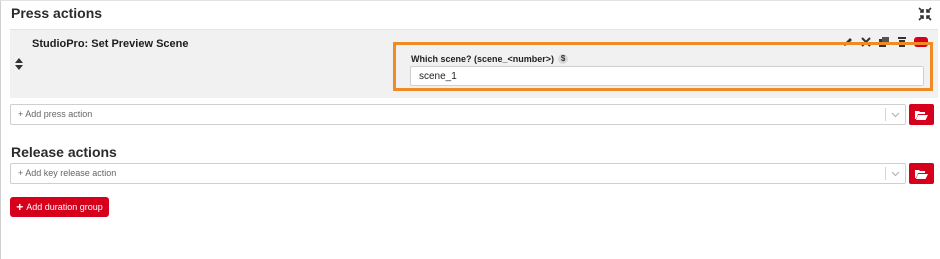 This screenshot has height=259, width=940. I want to click on scene-field-label: Which scene? (scene_<number>) $, so click(490, 59).